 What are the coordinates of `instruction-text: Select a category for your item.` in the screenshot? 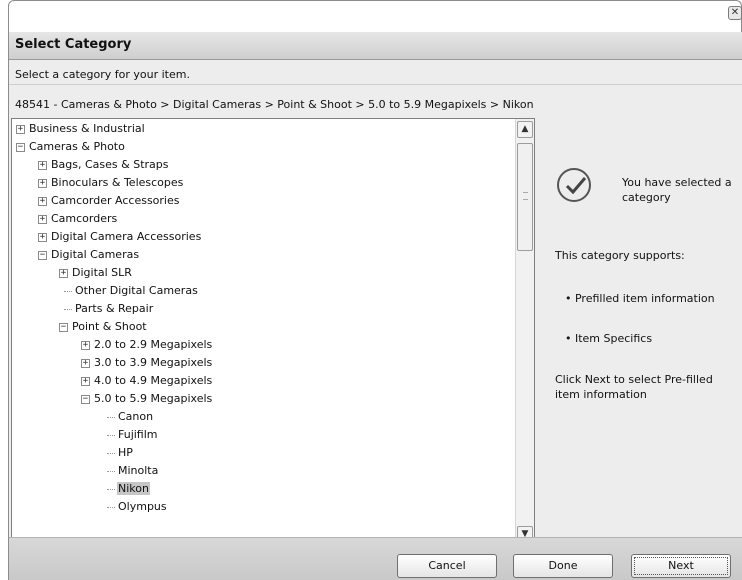 It's located at (102, 74).